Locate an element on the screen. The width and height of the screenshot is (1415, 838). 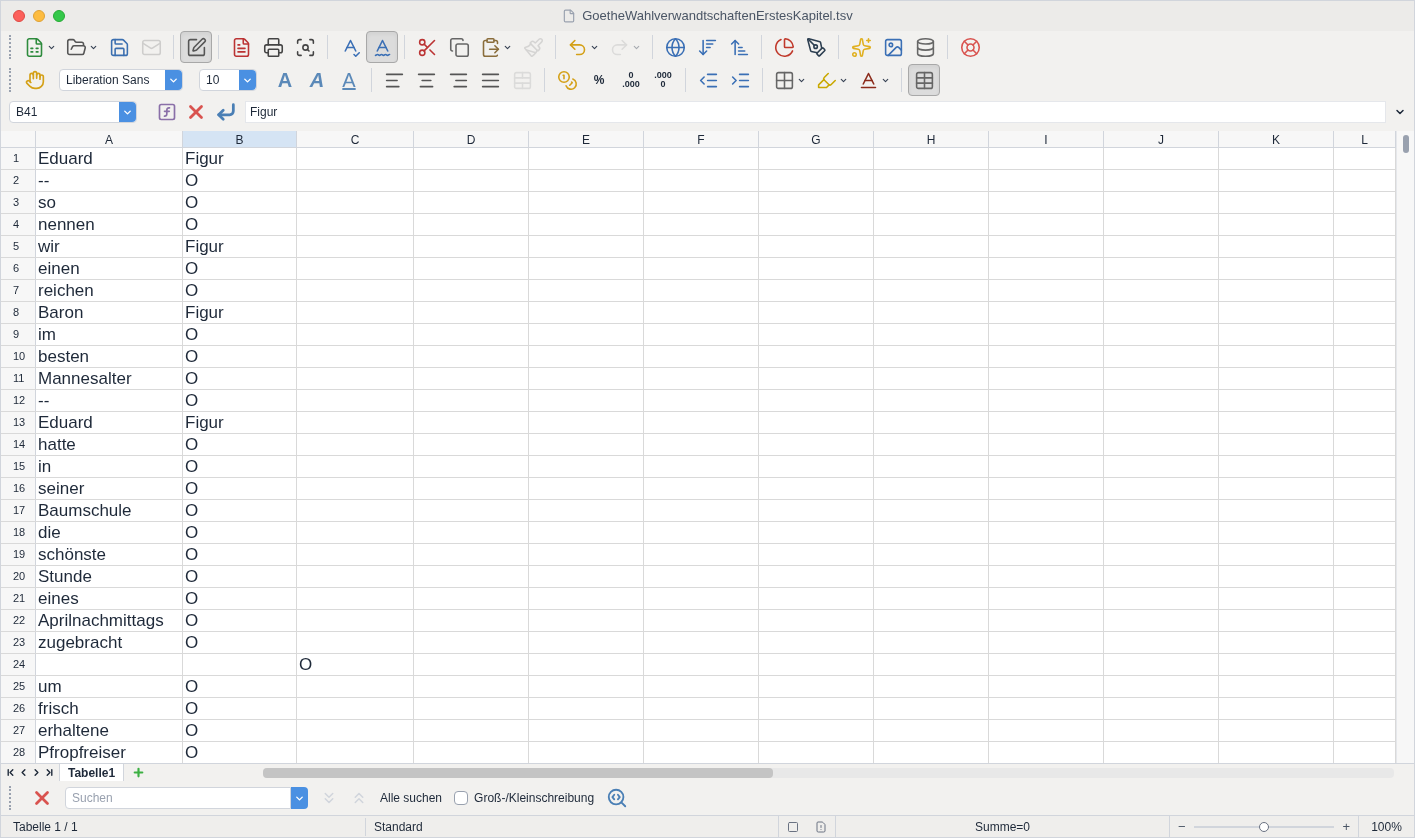
column-header: I is located at coordinates (1046, 139).